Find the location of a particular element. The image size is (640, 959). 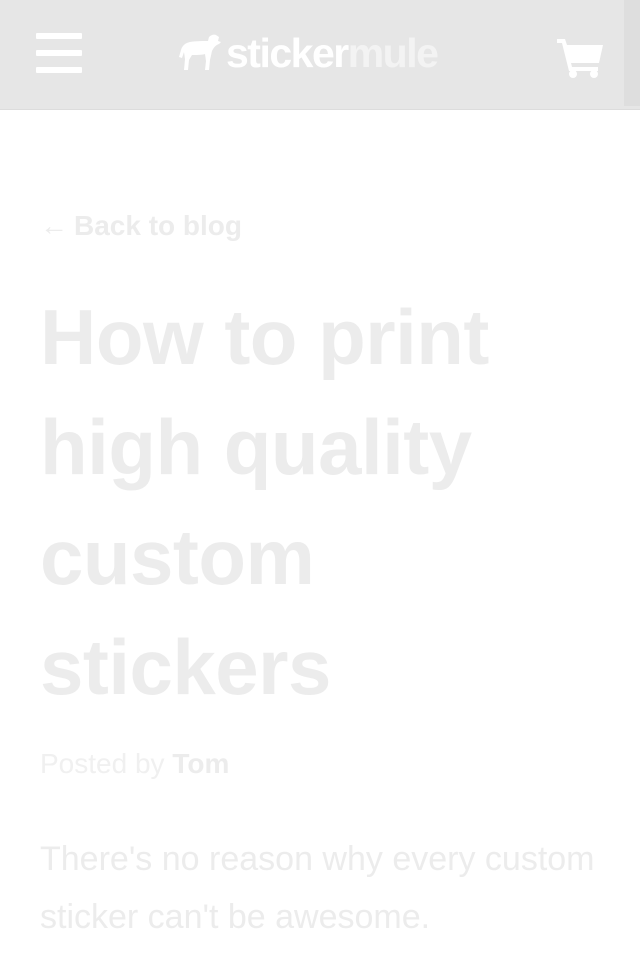

author-link: Tom is located at coordinates (200, 763).